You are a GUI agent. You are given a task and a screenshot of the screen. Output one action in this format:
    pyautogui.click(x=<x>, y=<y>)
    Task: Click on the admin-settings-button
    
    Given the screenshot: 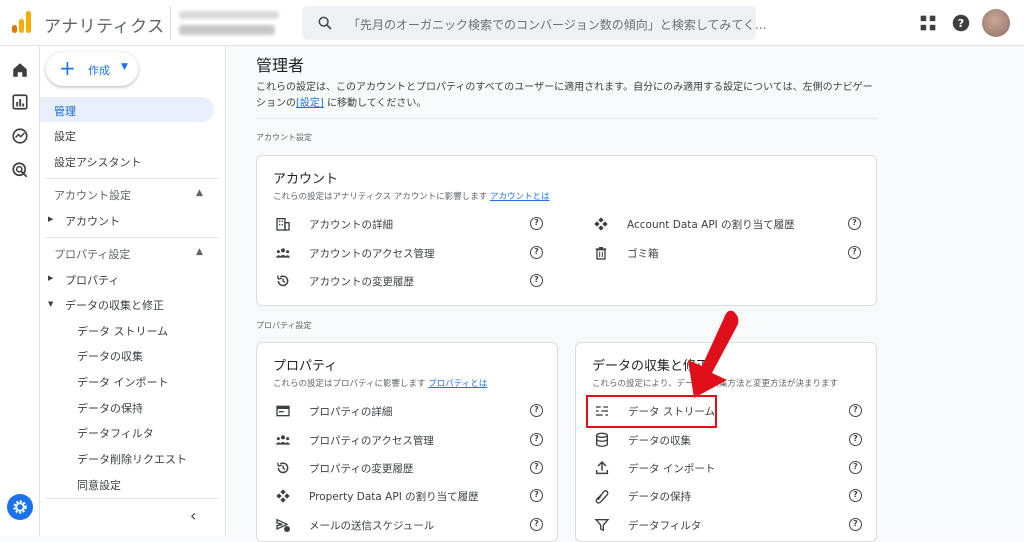 What is the action you would take?
    pyautogui.click(x=20, y=507)
    